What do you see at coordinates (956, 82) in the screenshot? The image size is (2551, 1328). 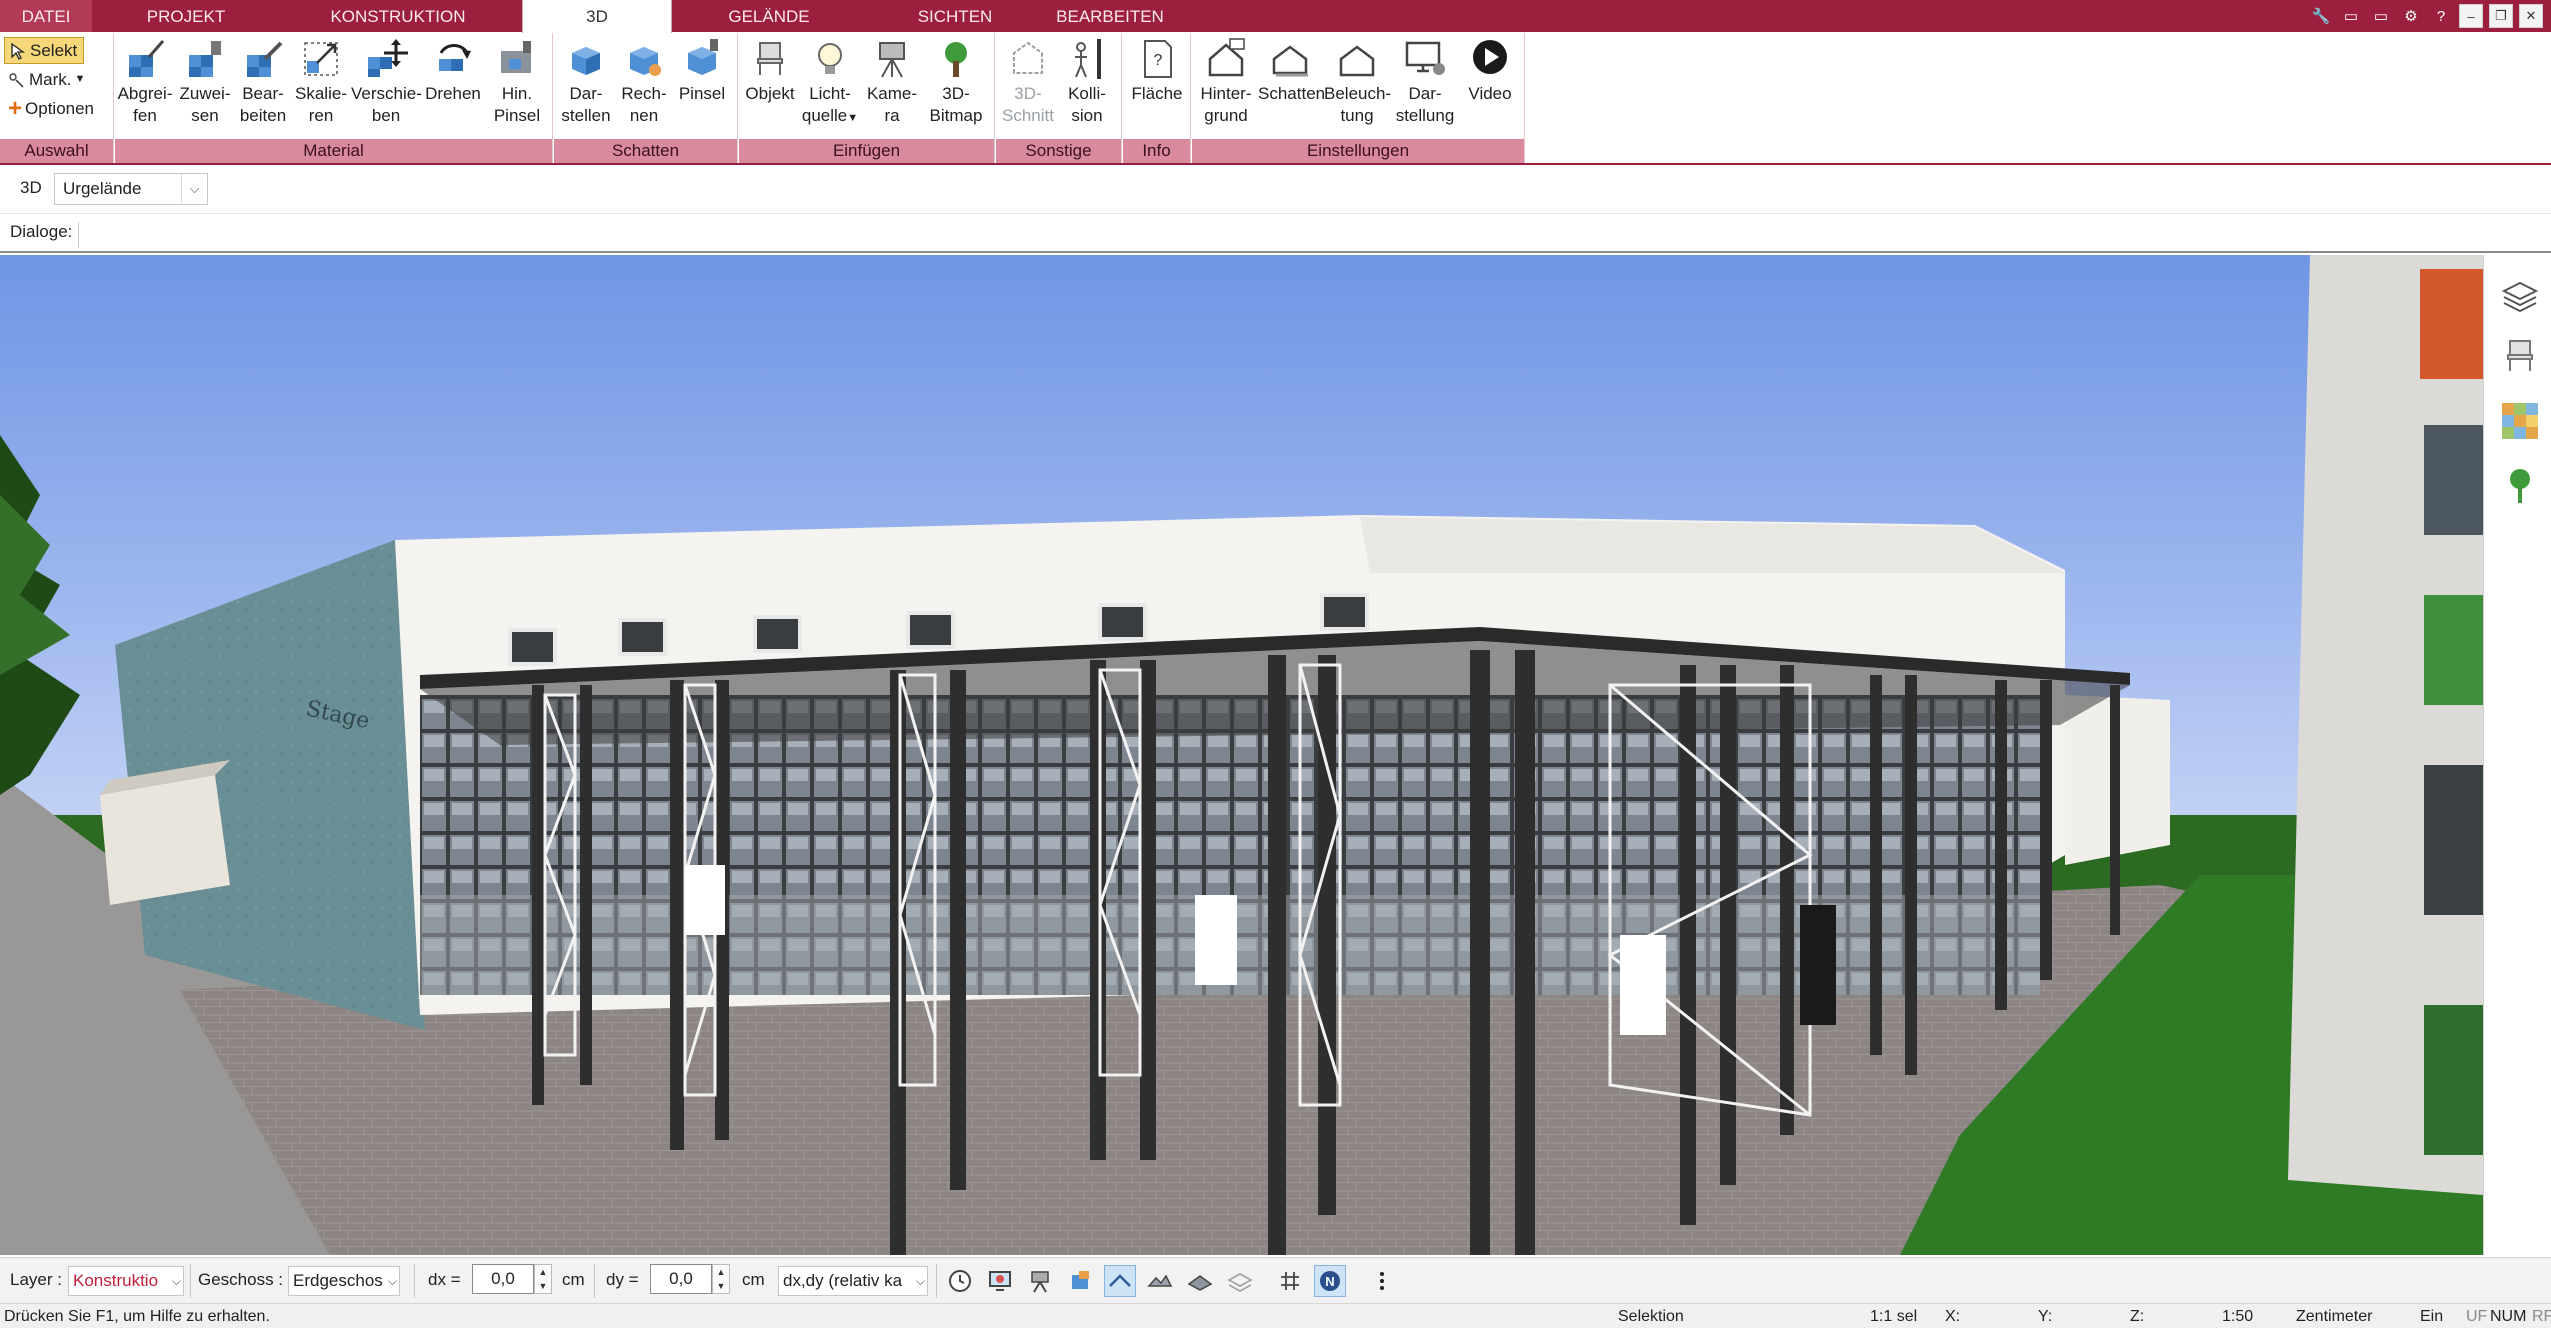 I see `3d-bitmap-button: 3D- Bitmap` at bounding box center [956, 82].